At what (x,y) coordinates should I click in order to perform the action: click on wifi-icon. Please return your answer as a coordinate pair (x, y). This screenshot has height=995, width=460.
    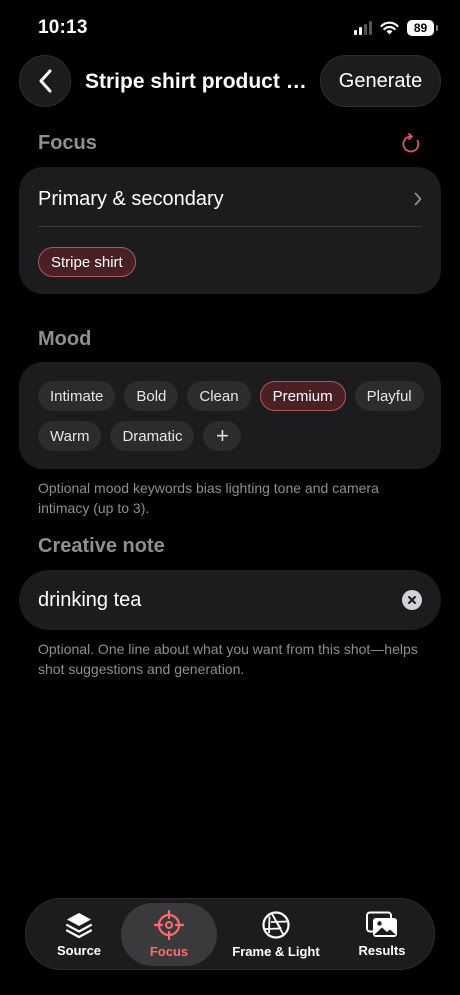
    Looking at the image, I should click on (389, 28).